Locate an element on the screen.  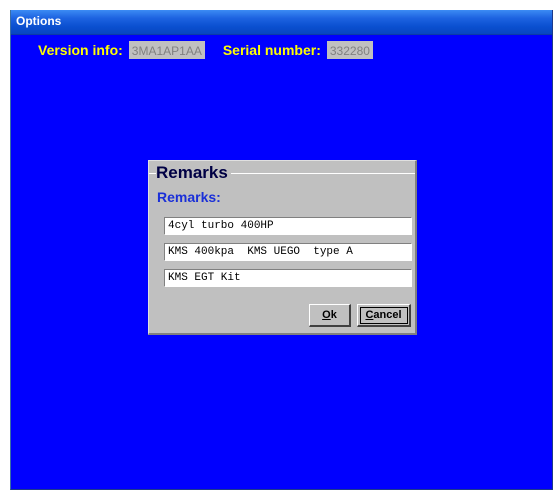
version-value: 3MA1AP1AA is located at coordinates (166, 50).